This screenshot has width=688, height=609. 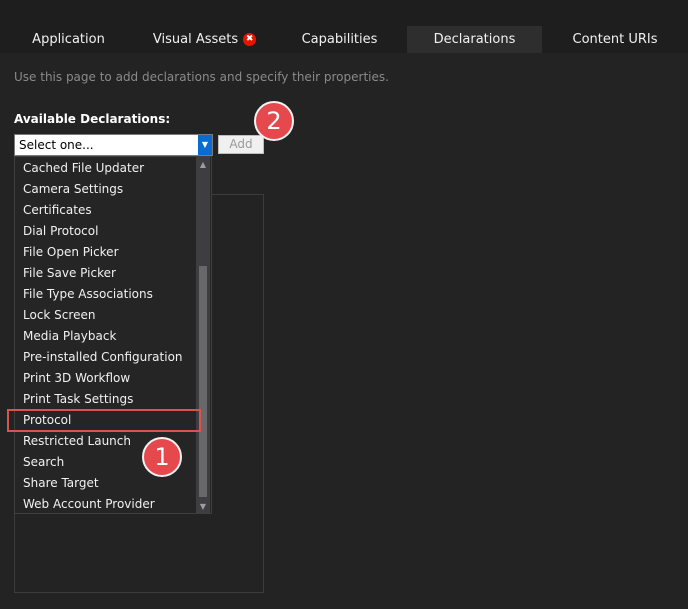 I want to click on list-item: File Open Picker, so click(x=71, y=252).